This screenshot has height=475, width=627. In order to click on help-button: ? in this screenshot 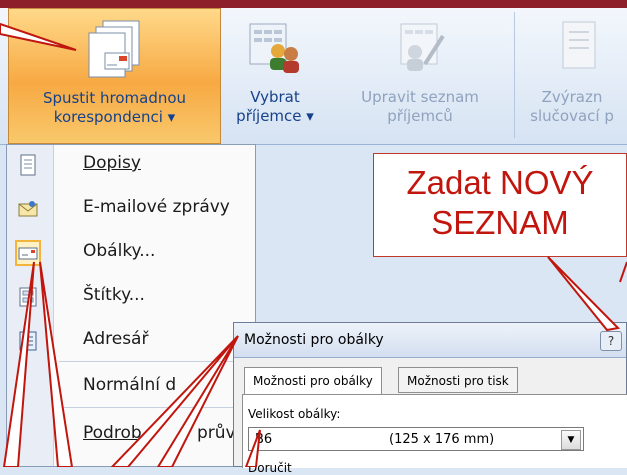, I will do `click(611, 341)`.